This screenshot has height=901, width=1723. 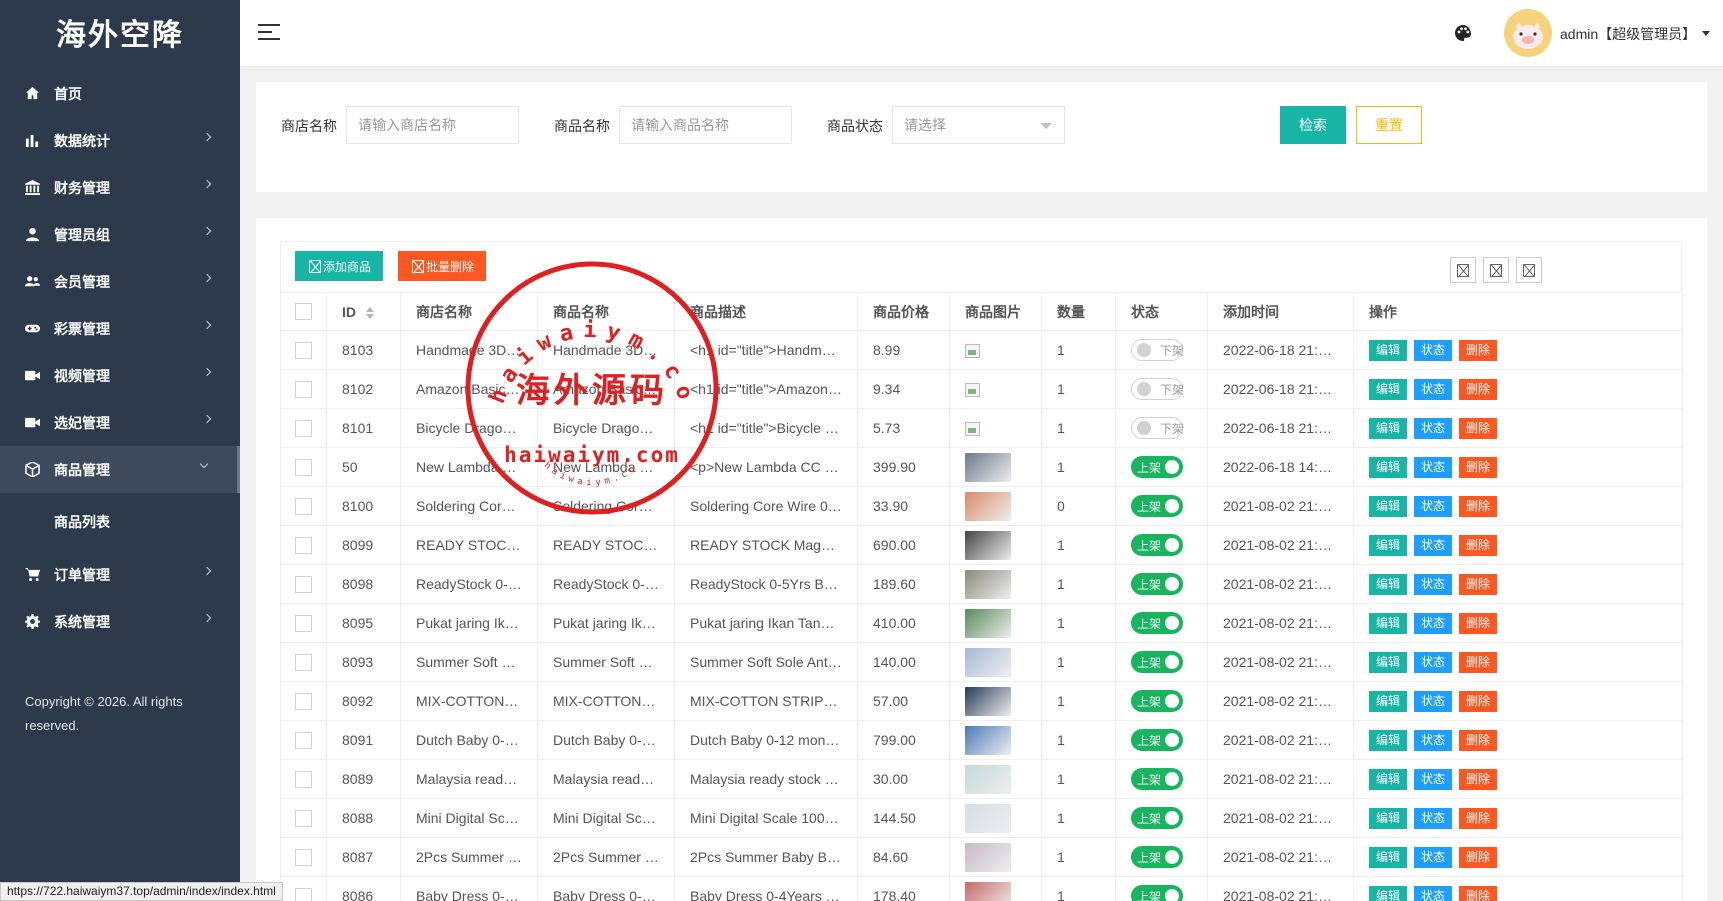 What do you see at coordinates (120, 621) in the screenshot?
I see `sidebar-item-10: 系统管理` at bounding box center [120, 621].